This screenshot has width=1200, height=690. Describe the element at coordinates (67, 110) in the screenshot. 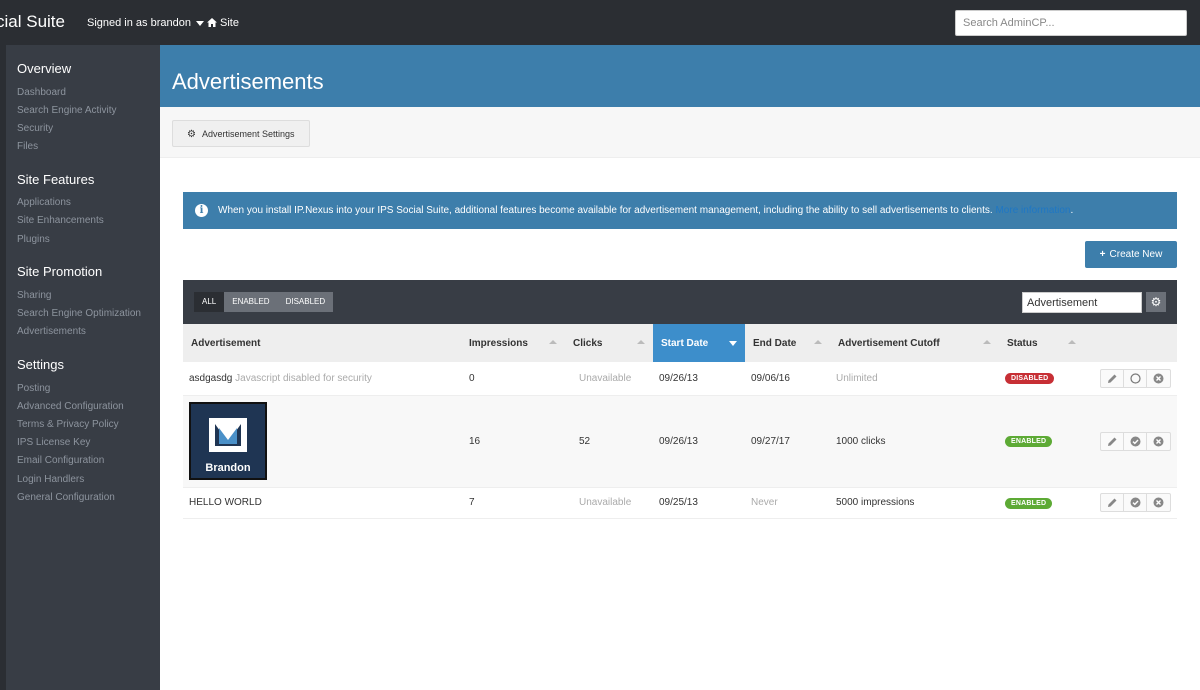

I see `sidebar-item-search-engine-activity: Search Engine Activity` at that location.